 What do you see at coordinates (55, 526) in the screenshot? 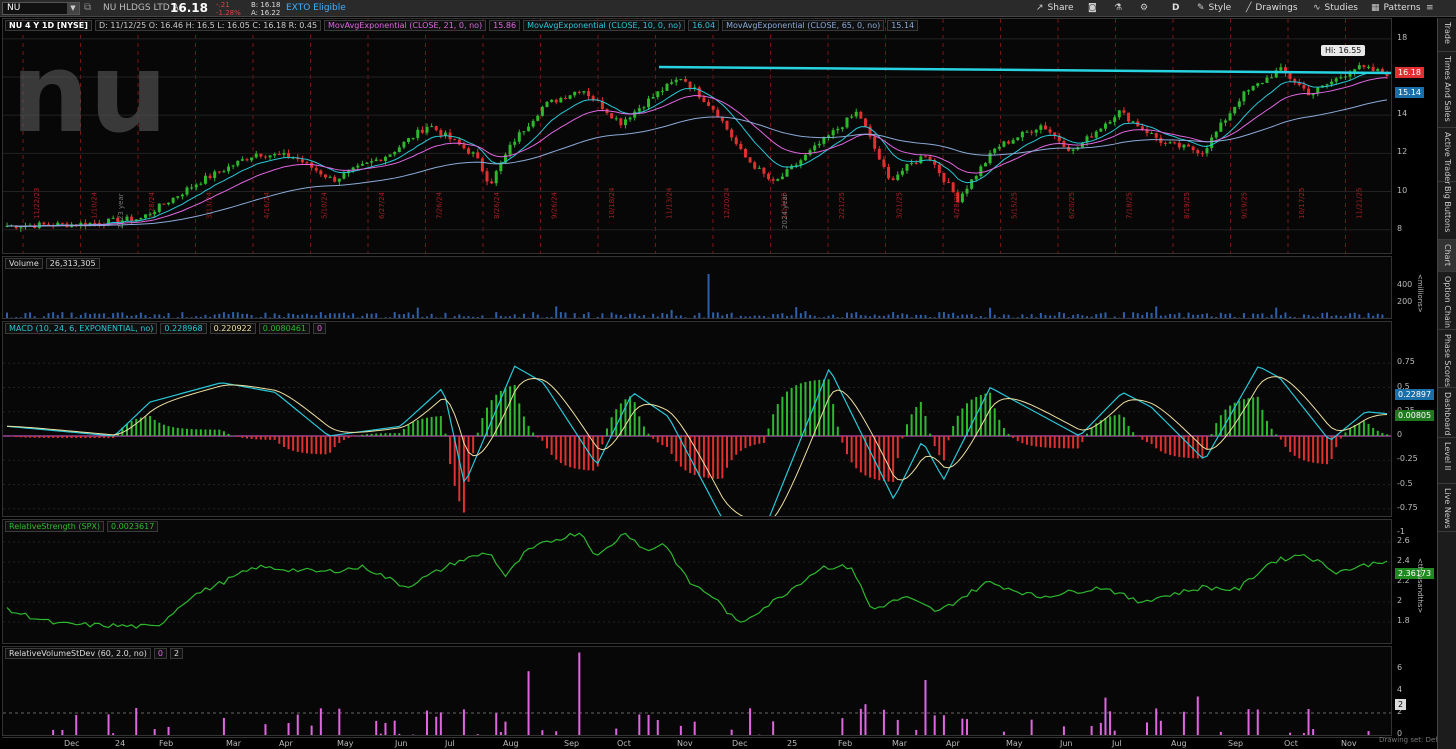
I see `rs-title: RelativeStrength (SPX)` at bounding box center [55, 526].